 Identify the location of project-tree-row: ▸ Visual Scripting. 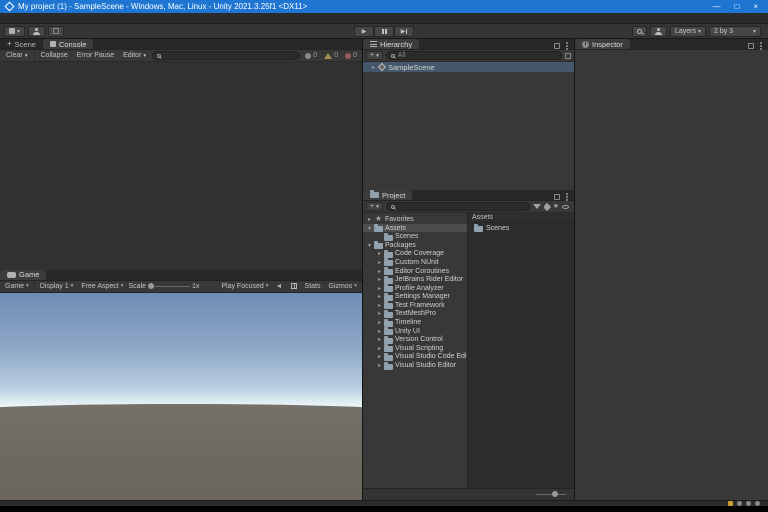
(415, 348).